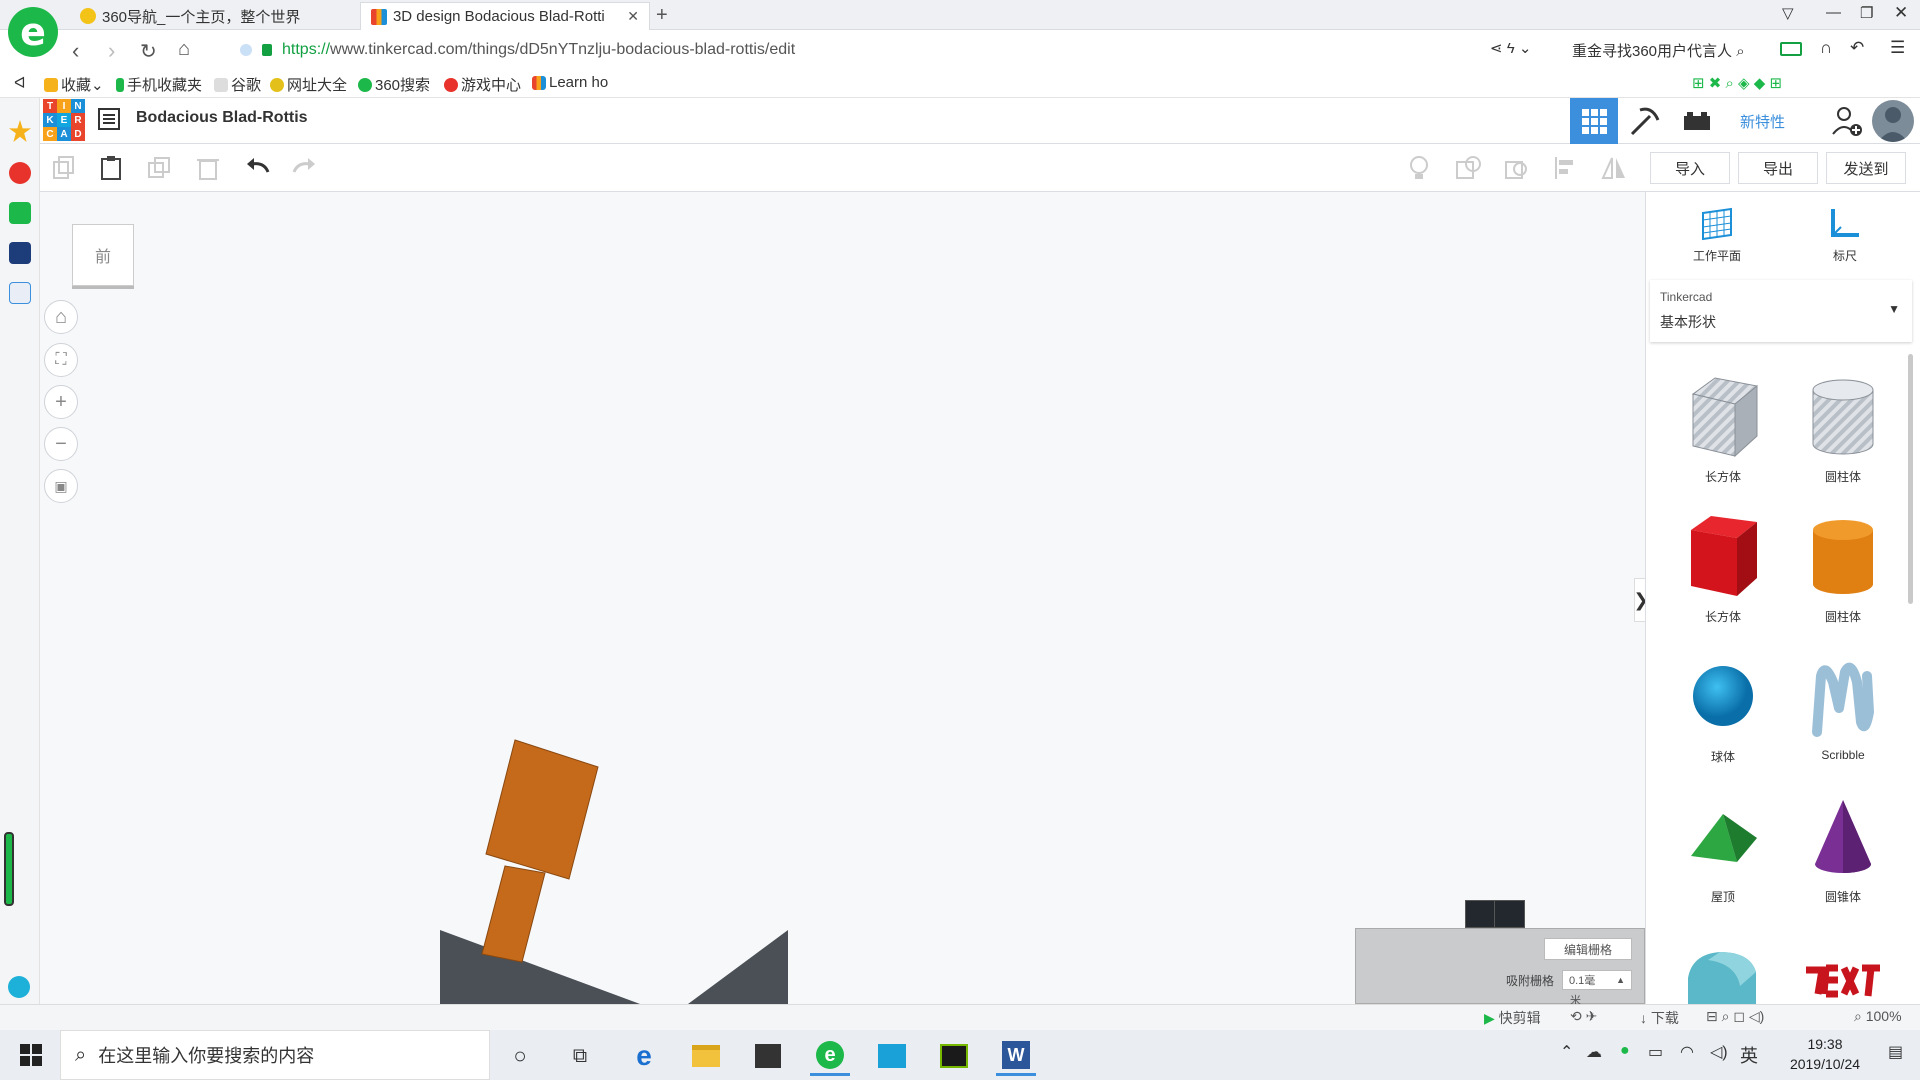 This screenshot has height=1080, width=1920. What do you see at coordinates (1512, 1018) in the screenshot?
I see `clip-button: ▶ 快剪辑` at bounding box center [1512, 1018].